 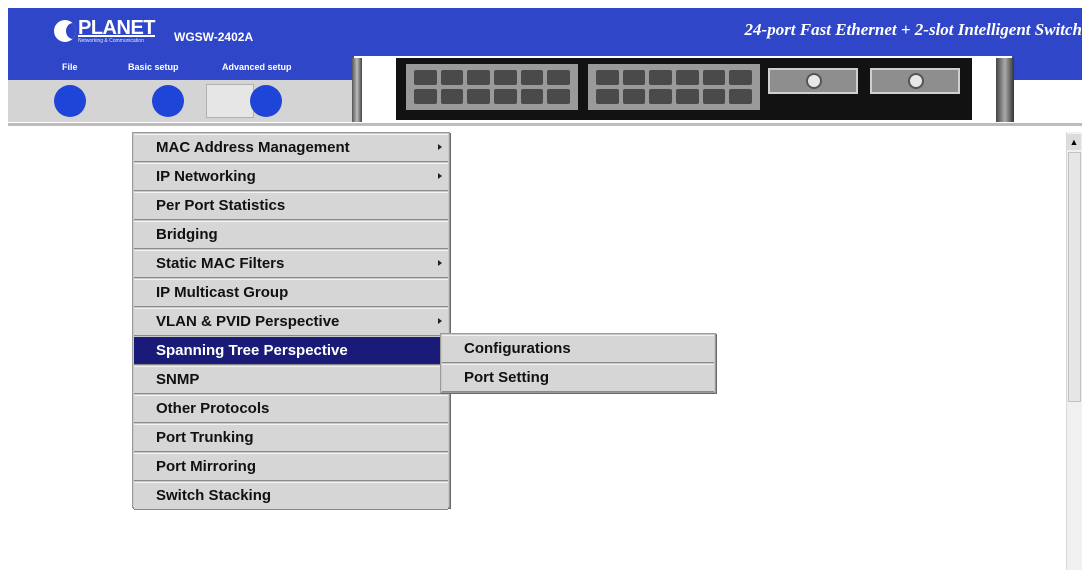 What do you see at coordinates (291, 235) in the screenshot?
I see `menu-item-bridging: Bridging` at bounding box center [291, 235].